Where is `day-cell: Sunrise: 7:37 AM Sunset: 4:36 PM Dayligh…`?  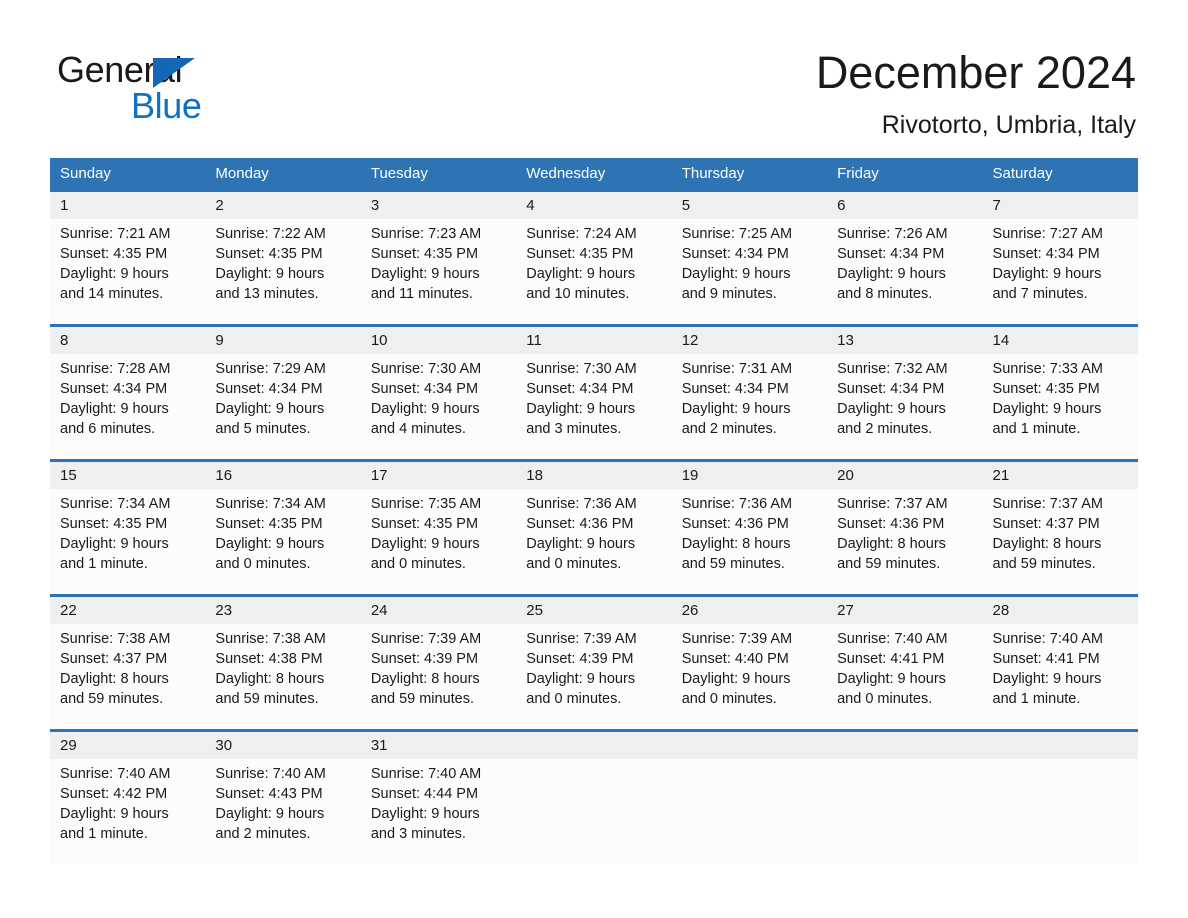 day-cell: Sunrise: 7:37 AM Sunset: 4:36 PM Dayligh… is located at coordinates (904, 541).